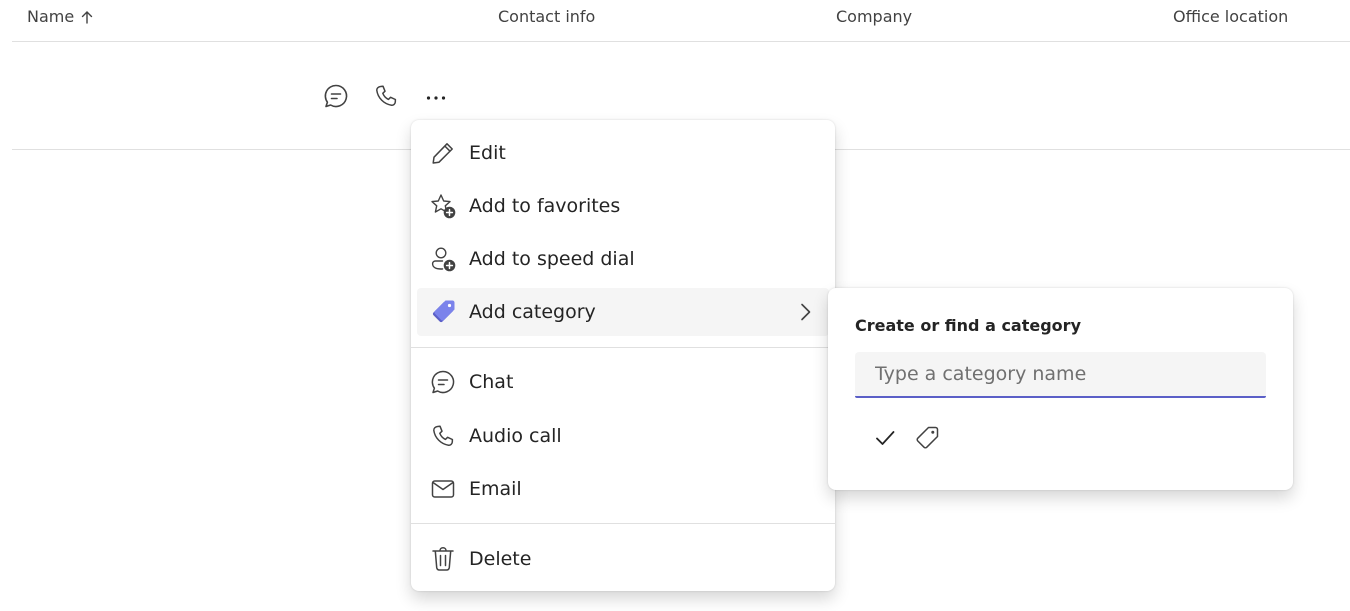  Describe the element at coordinates (443, 206) in the screenshot. I see `star-add-icon` at that location.